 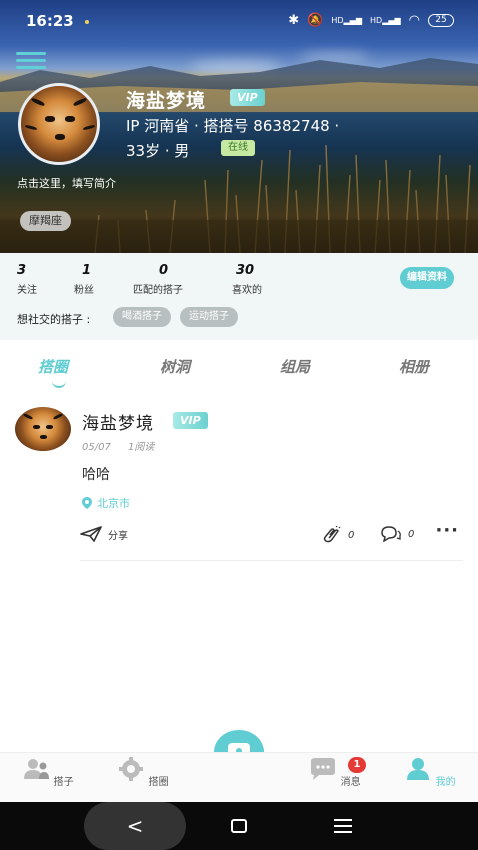 What do you see at coordinates (294, 20) in the screenshot?
I see `bluetooth-icon: ✱` at bounding box center [294, 20].